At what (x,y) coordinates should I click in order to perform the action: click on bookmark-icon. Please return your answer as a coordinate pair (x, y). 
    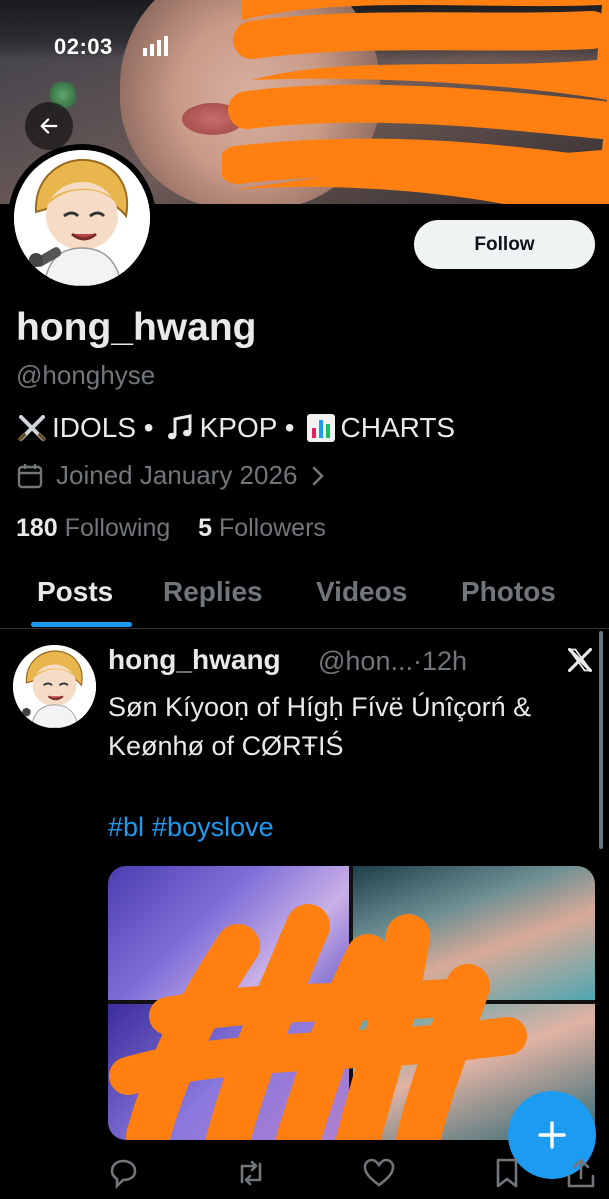
    Looking at the image, I should click on (507, 1173).